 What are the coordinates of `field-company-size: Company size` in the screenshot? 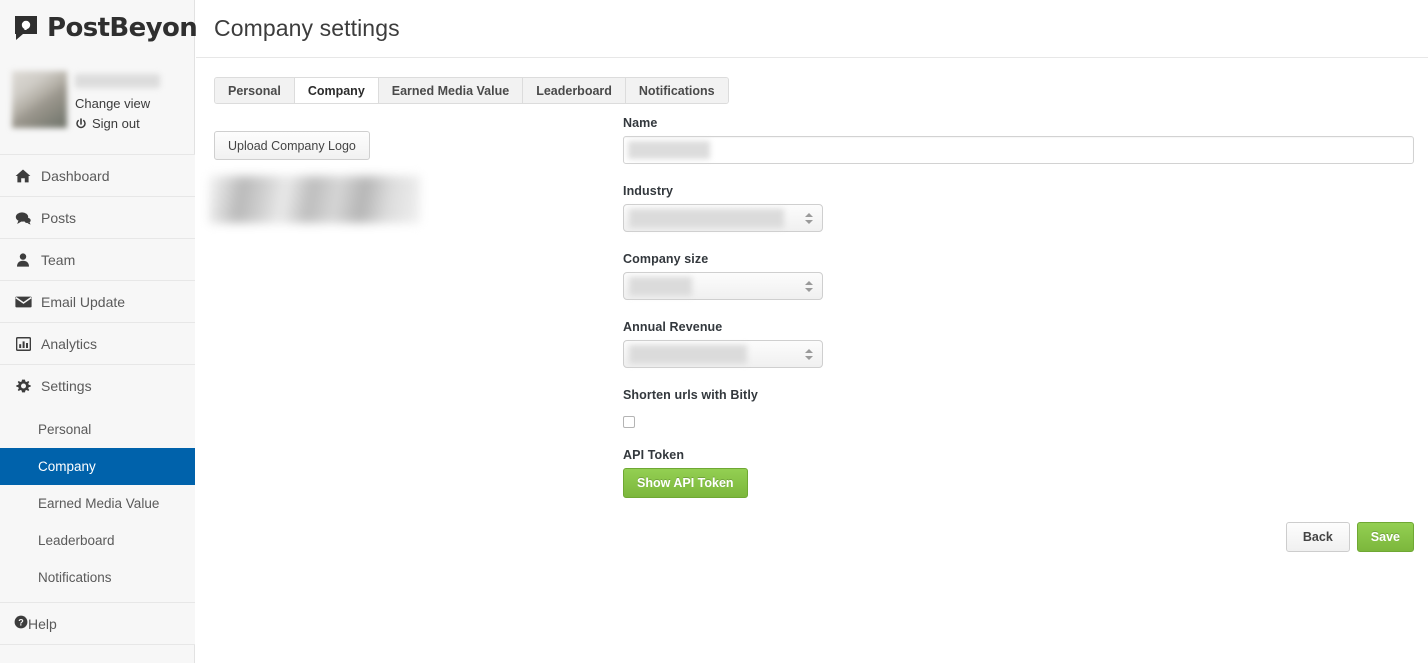 It's located at (1020, 276).